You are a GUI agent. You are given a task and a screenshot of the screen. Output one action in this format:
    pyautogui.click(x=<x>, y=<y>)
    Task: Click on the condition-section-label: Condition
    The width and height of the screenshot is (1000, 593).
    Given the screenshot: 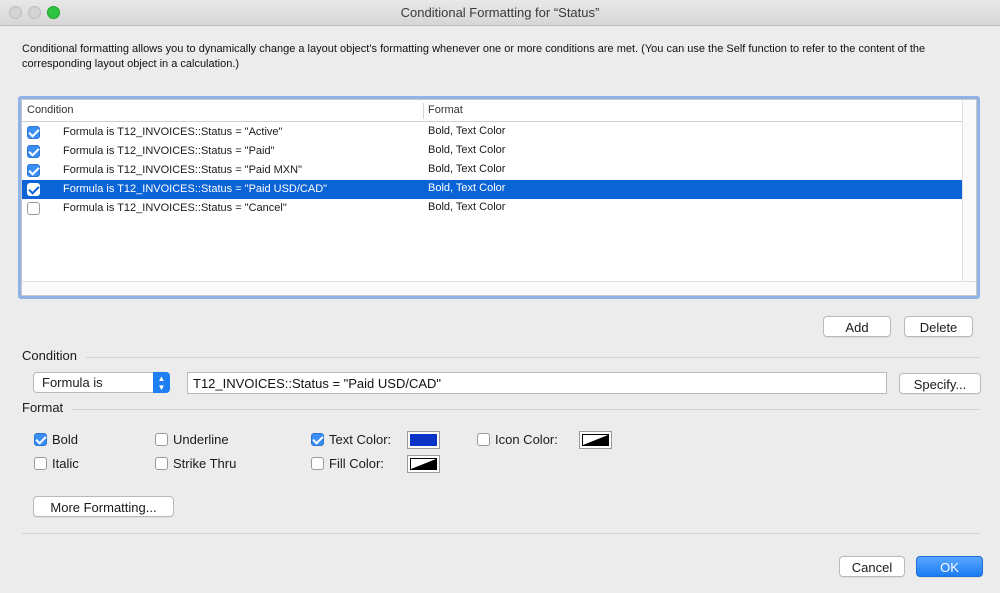 What is the action you would take?
    pyautogui.click(x=49, y=355)
    